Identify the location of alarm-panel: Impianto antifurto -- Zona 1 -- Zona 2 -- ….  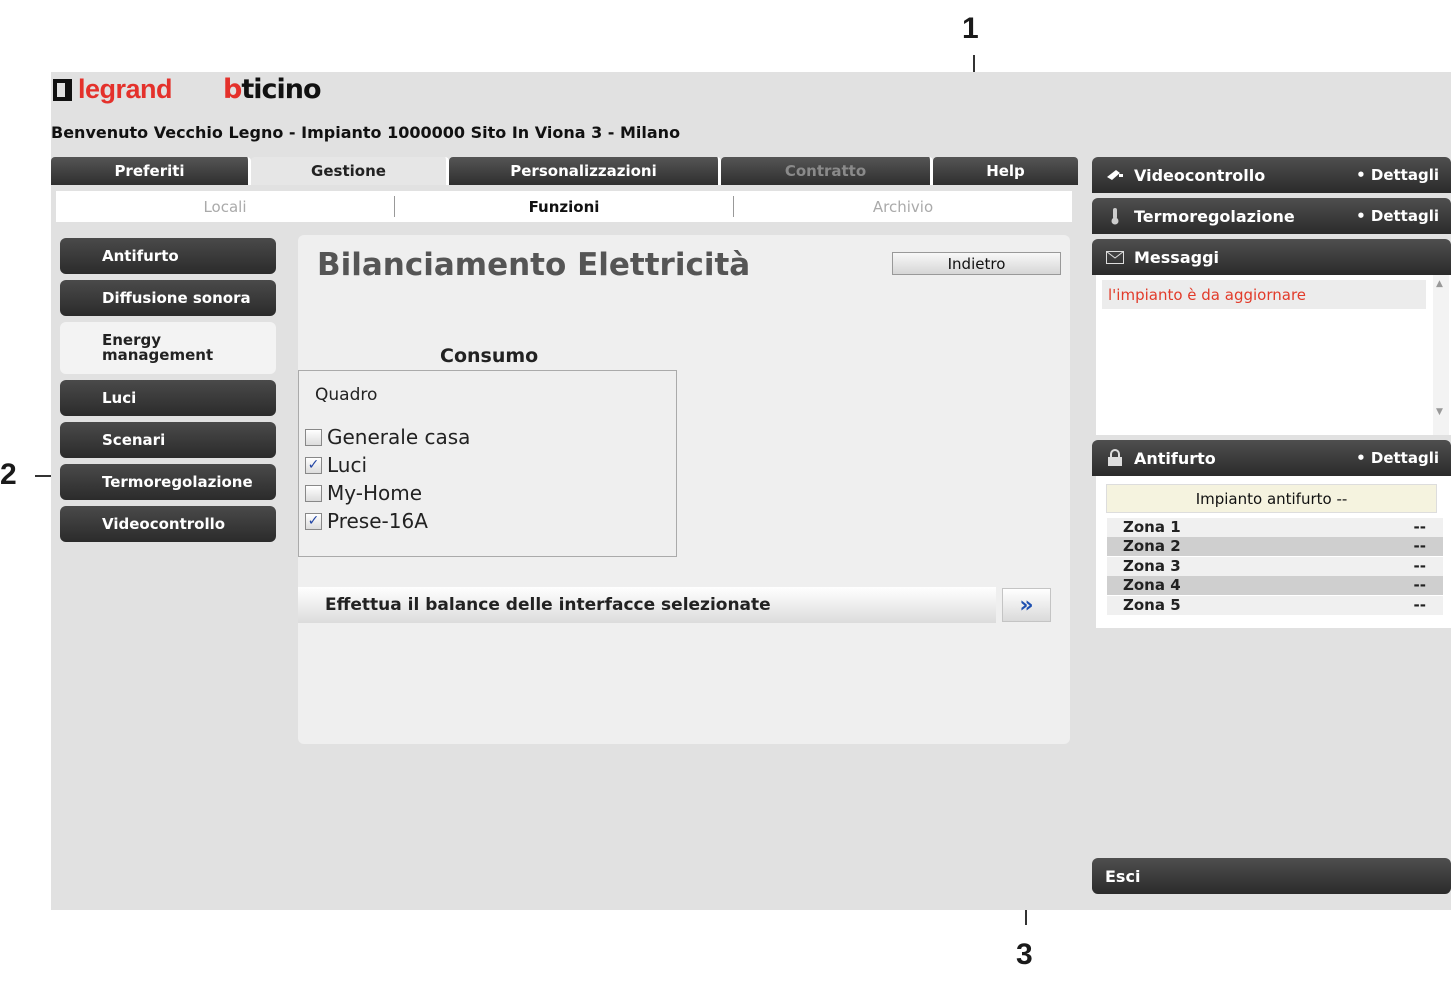
(1273, 552).